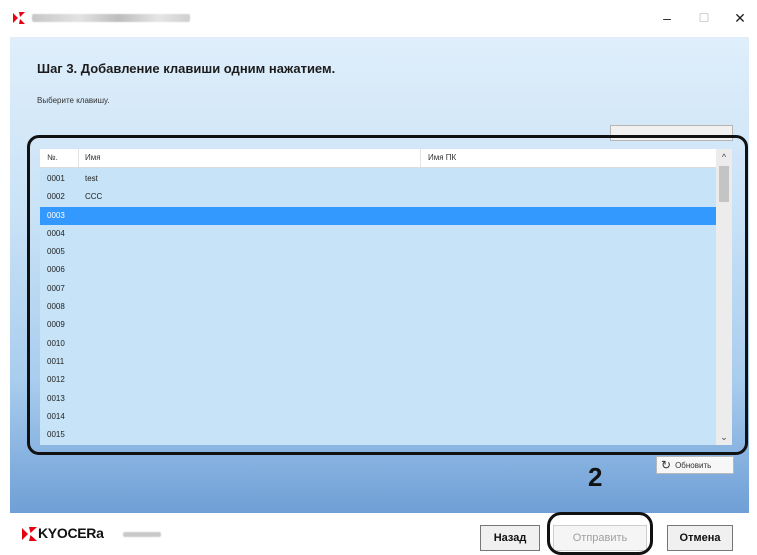 The width and height of the screenshot is (757, 555). Describe the element at coordinates (510, 538) in the screenshot. I see `back-button: Назад` at that location.